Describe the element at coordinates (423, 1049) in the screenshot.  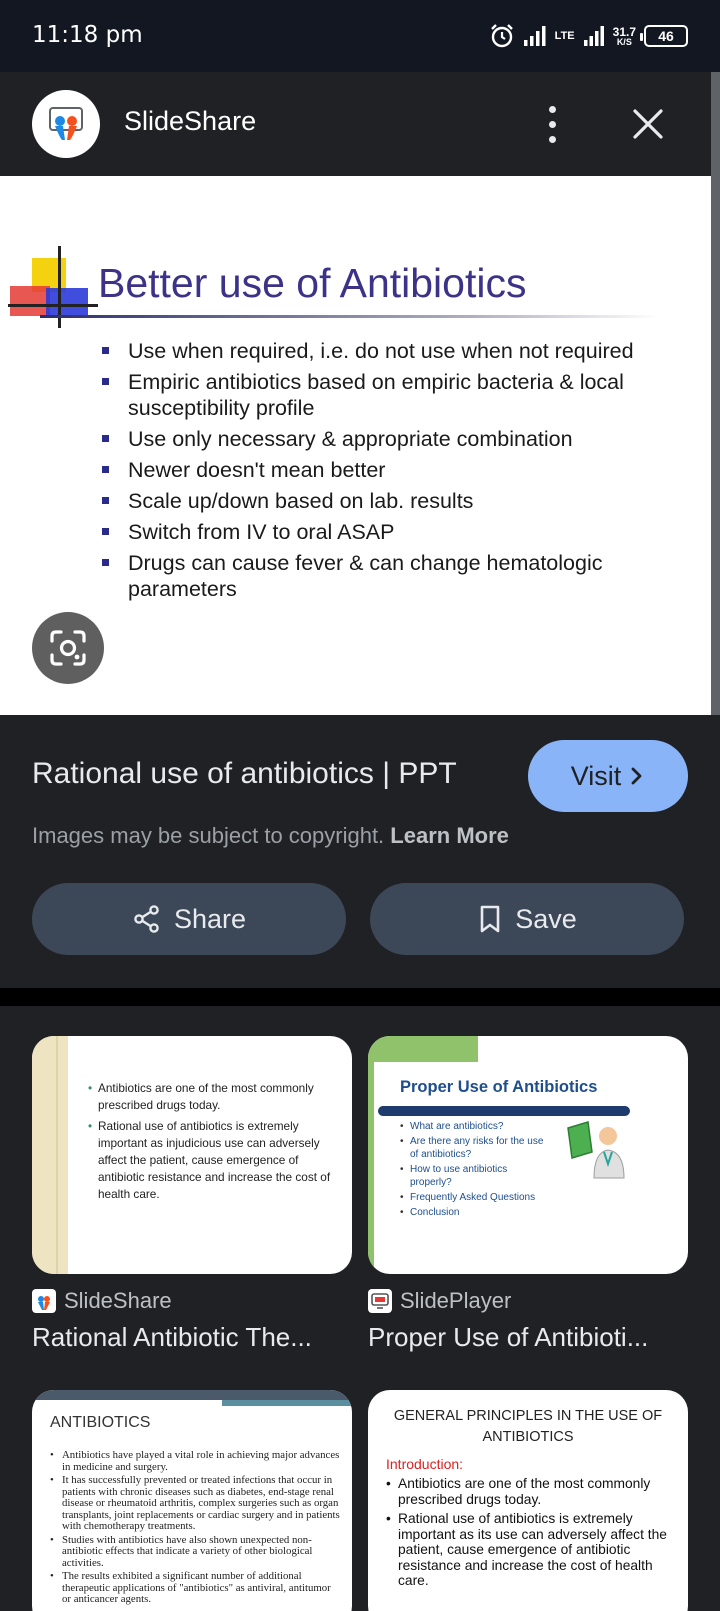
I see `thumb-accent` at that location.